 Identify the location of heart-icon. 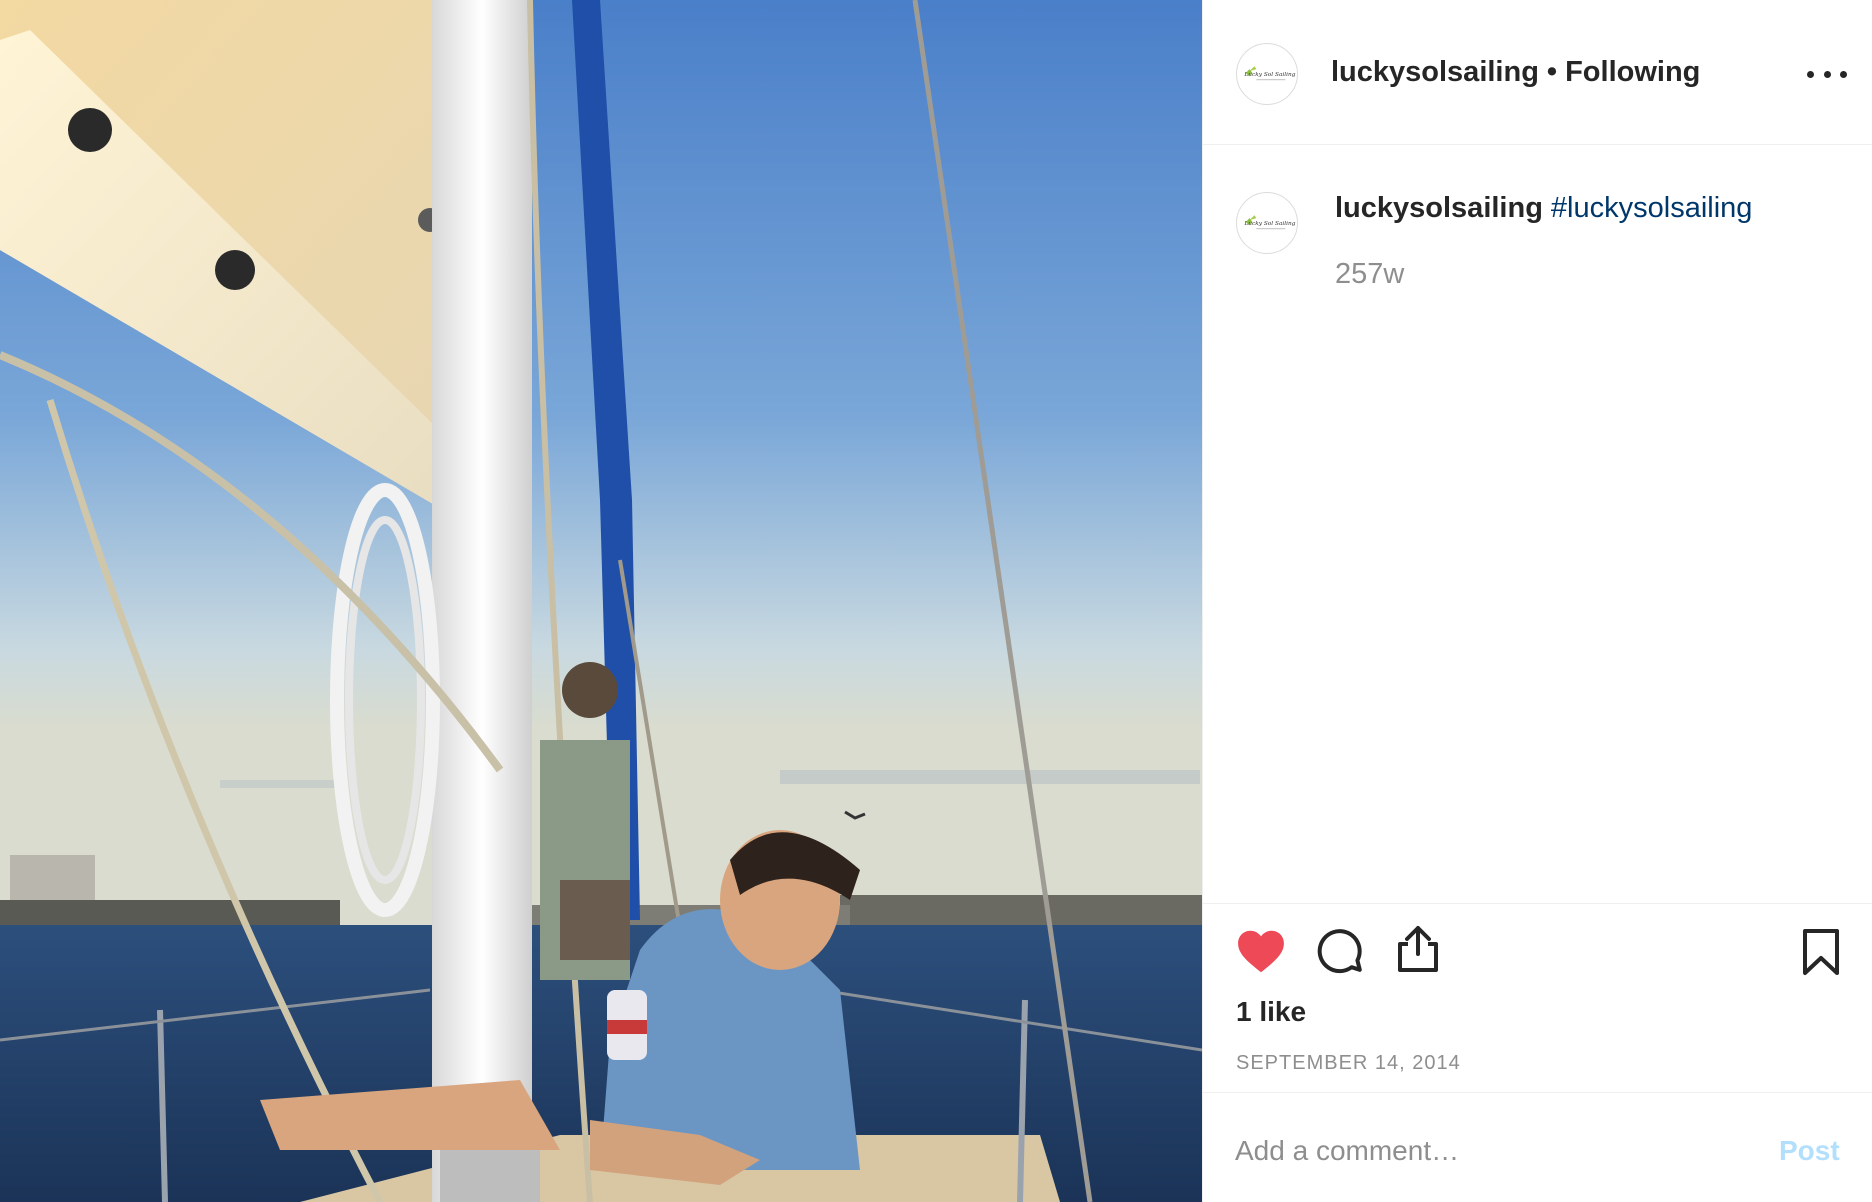
(1261, 951).